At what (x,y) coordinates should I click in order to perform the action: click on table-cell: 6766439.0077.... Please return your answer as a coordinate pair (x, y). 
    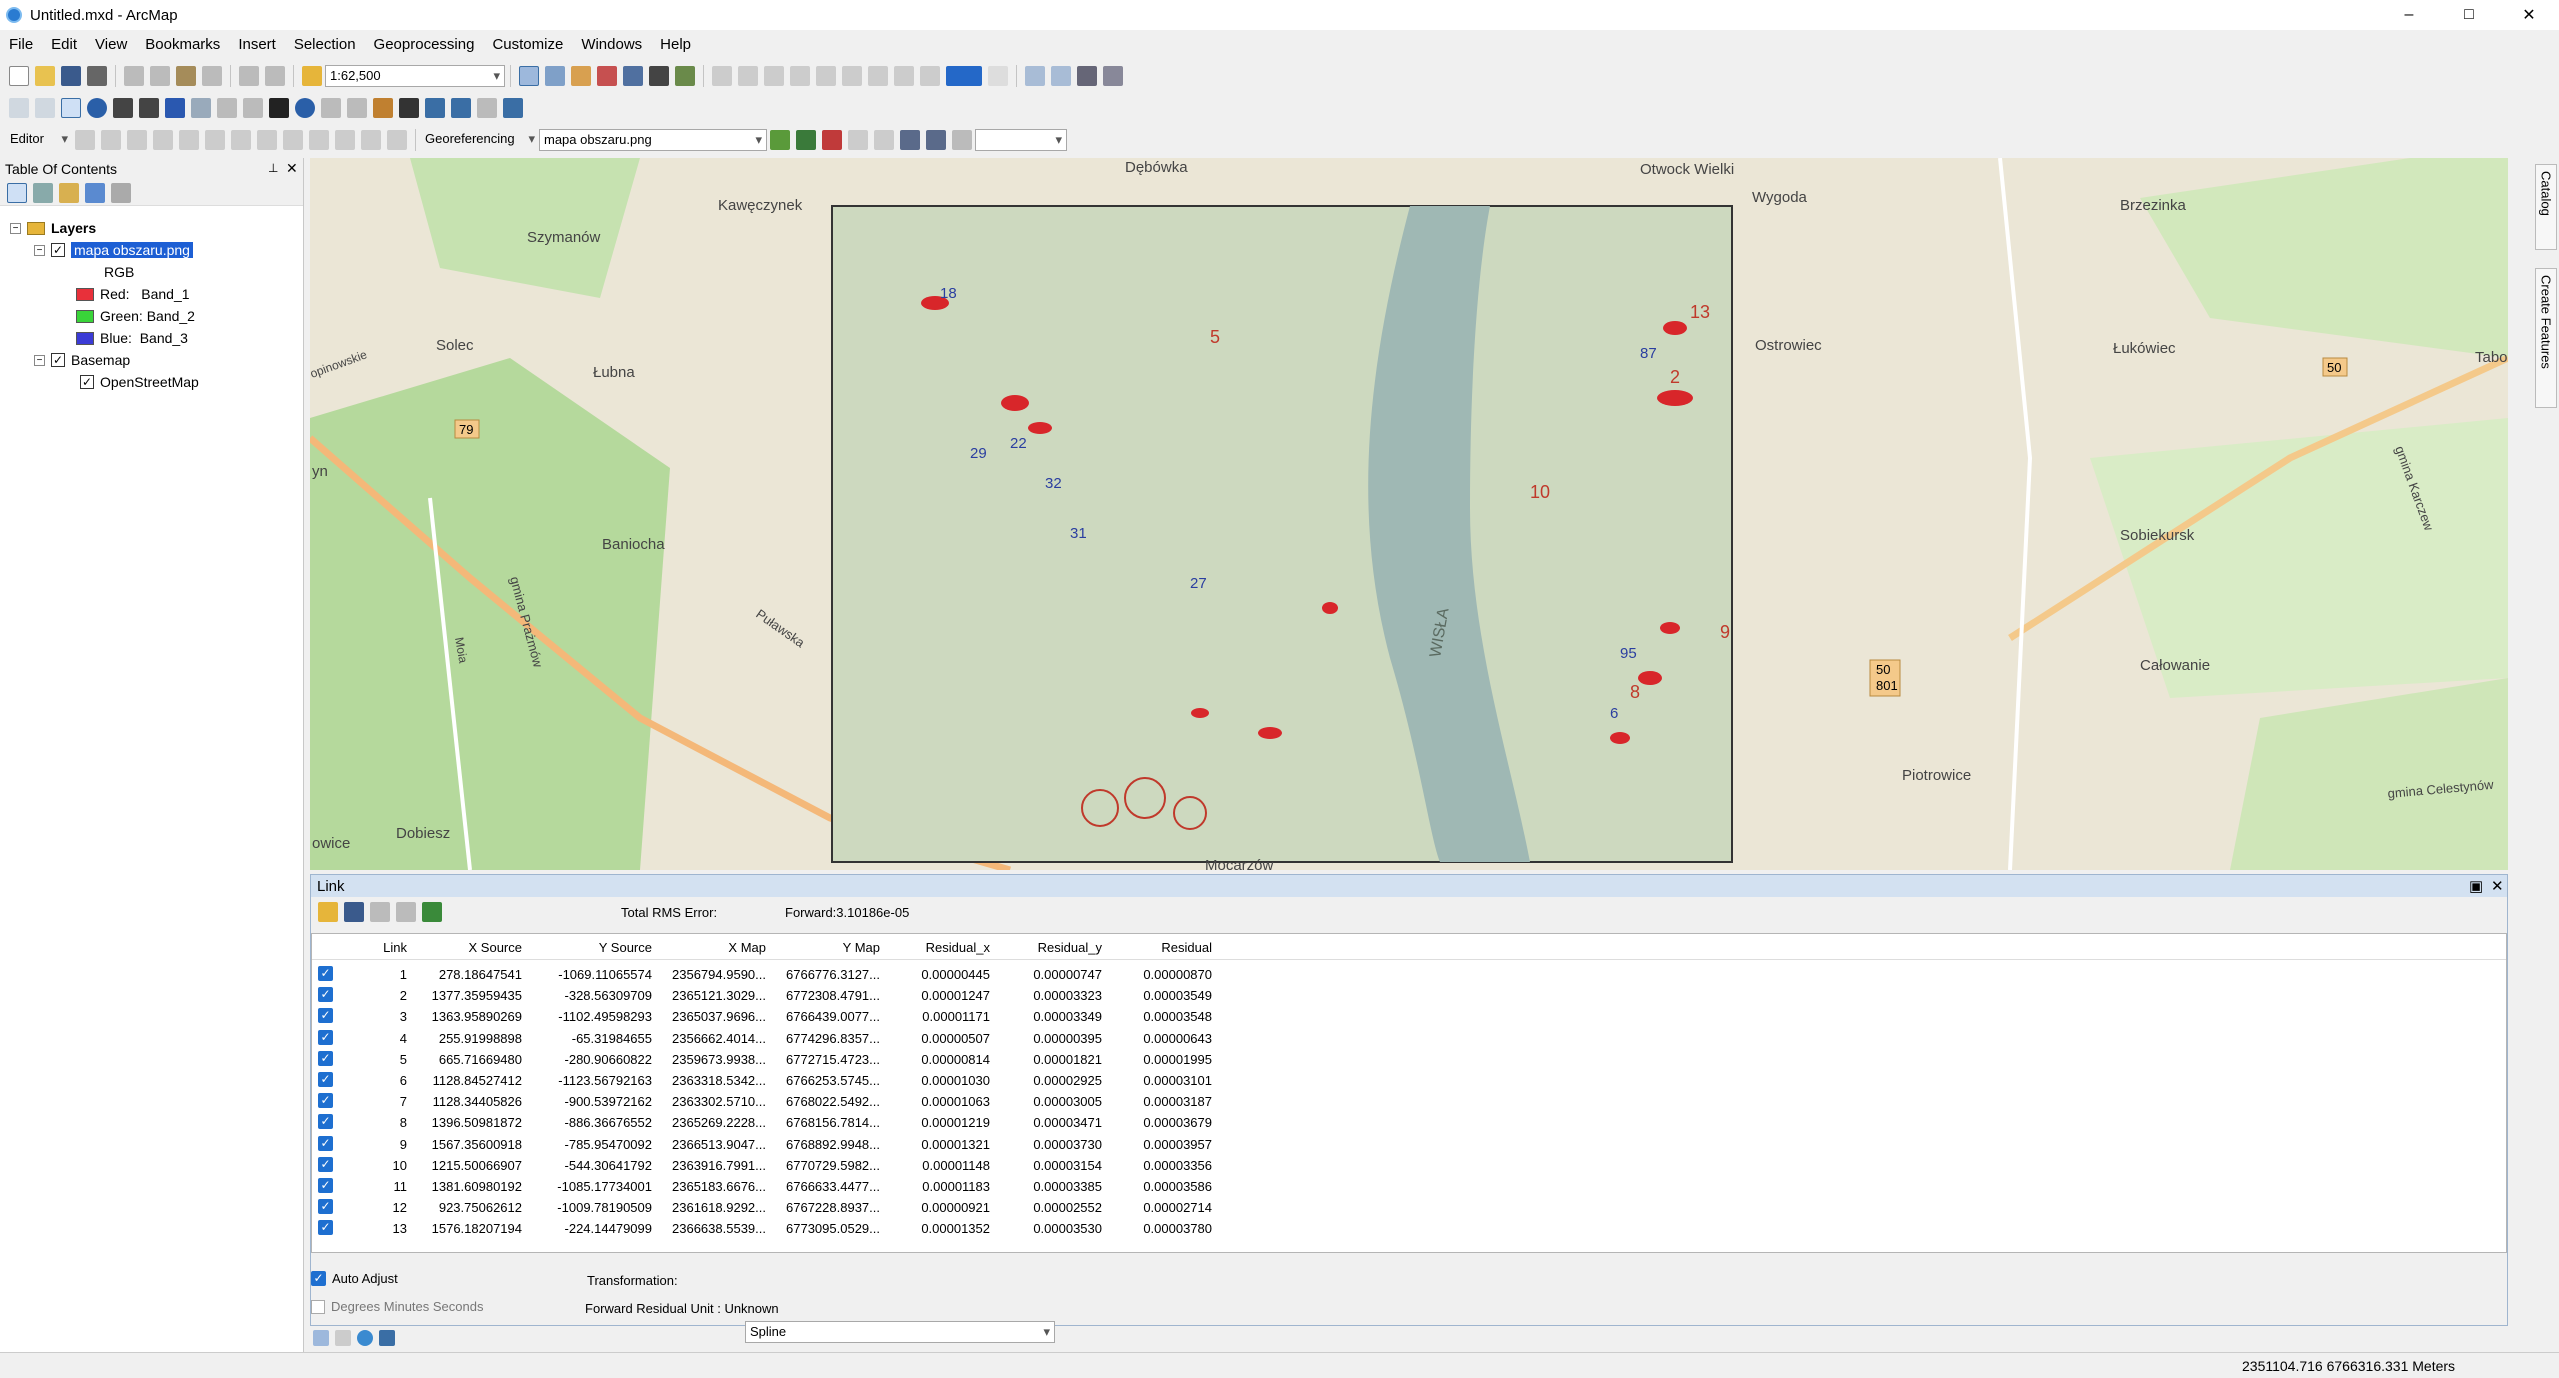
    Looking at the image, I should click on (823, 1016).